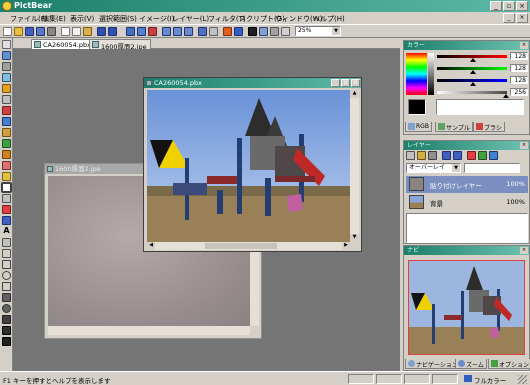 The height and width of the screenshot is (385, 530). I want to click on grid-icon, so click(202, 31).